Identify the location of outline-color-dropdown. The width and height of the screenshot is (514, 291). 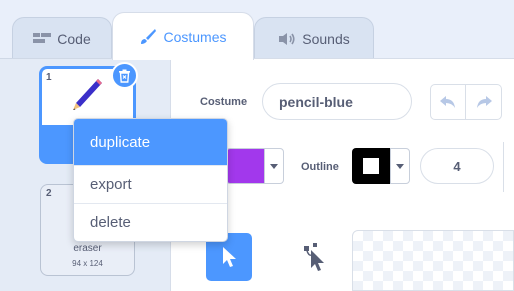
(400, 166).